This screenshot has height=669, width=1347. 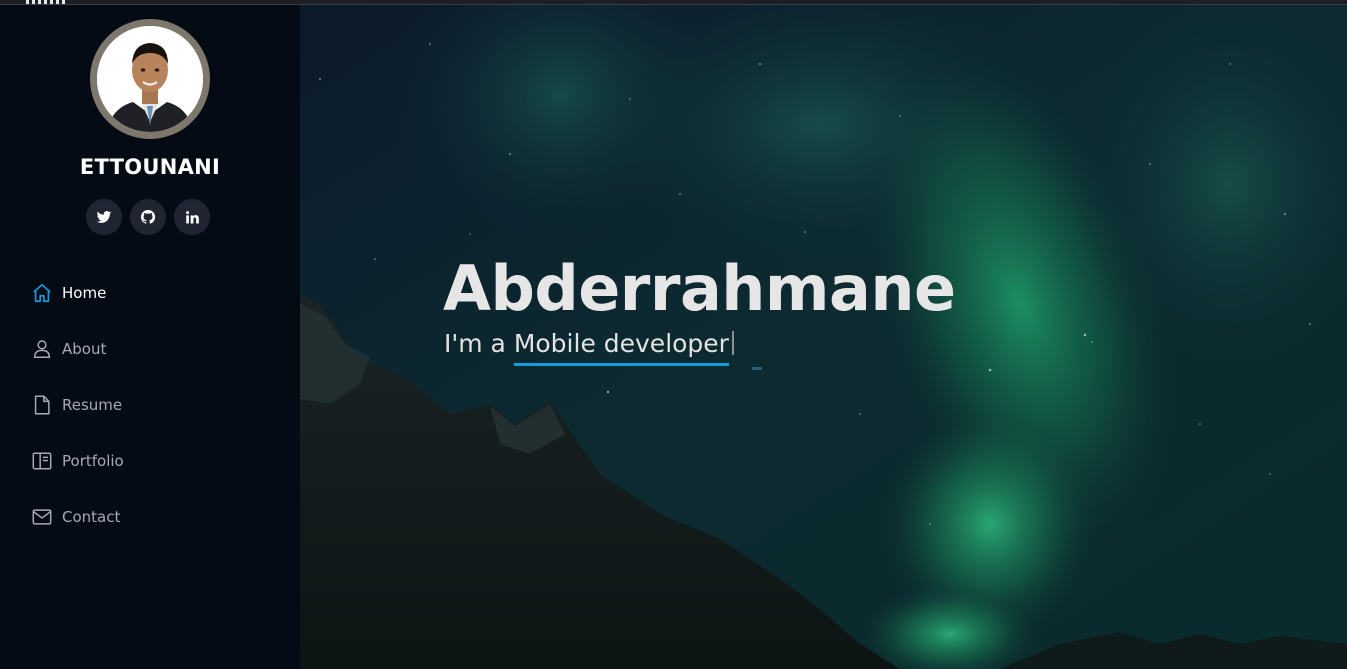 I want to click on nav-label-resume: Resume, so click(x=92, y=405).